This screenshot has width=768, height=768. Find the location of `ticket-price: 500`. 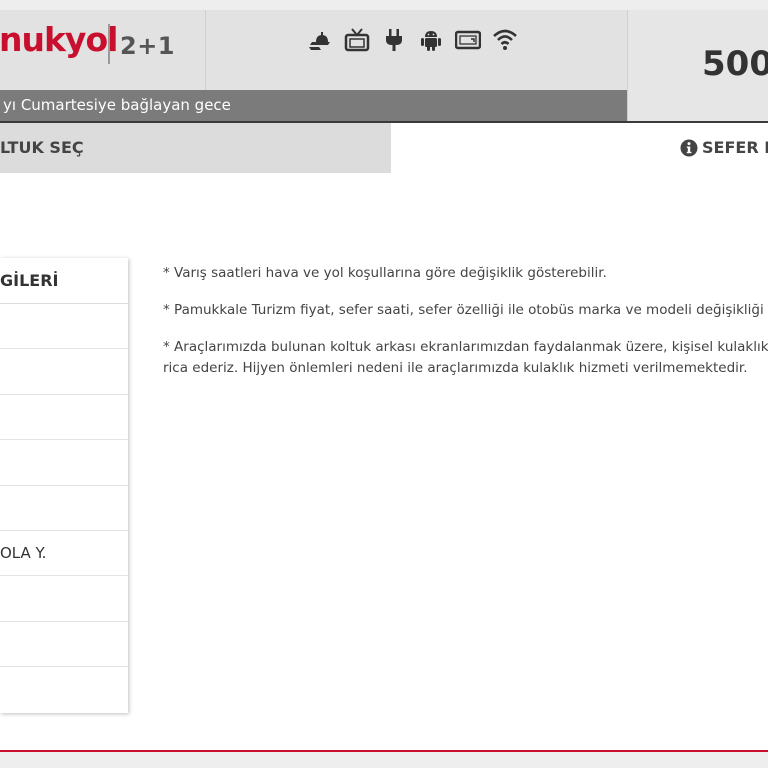

ticket-price: 500 is located at coordinates (735, 64).